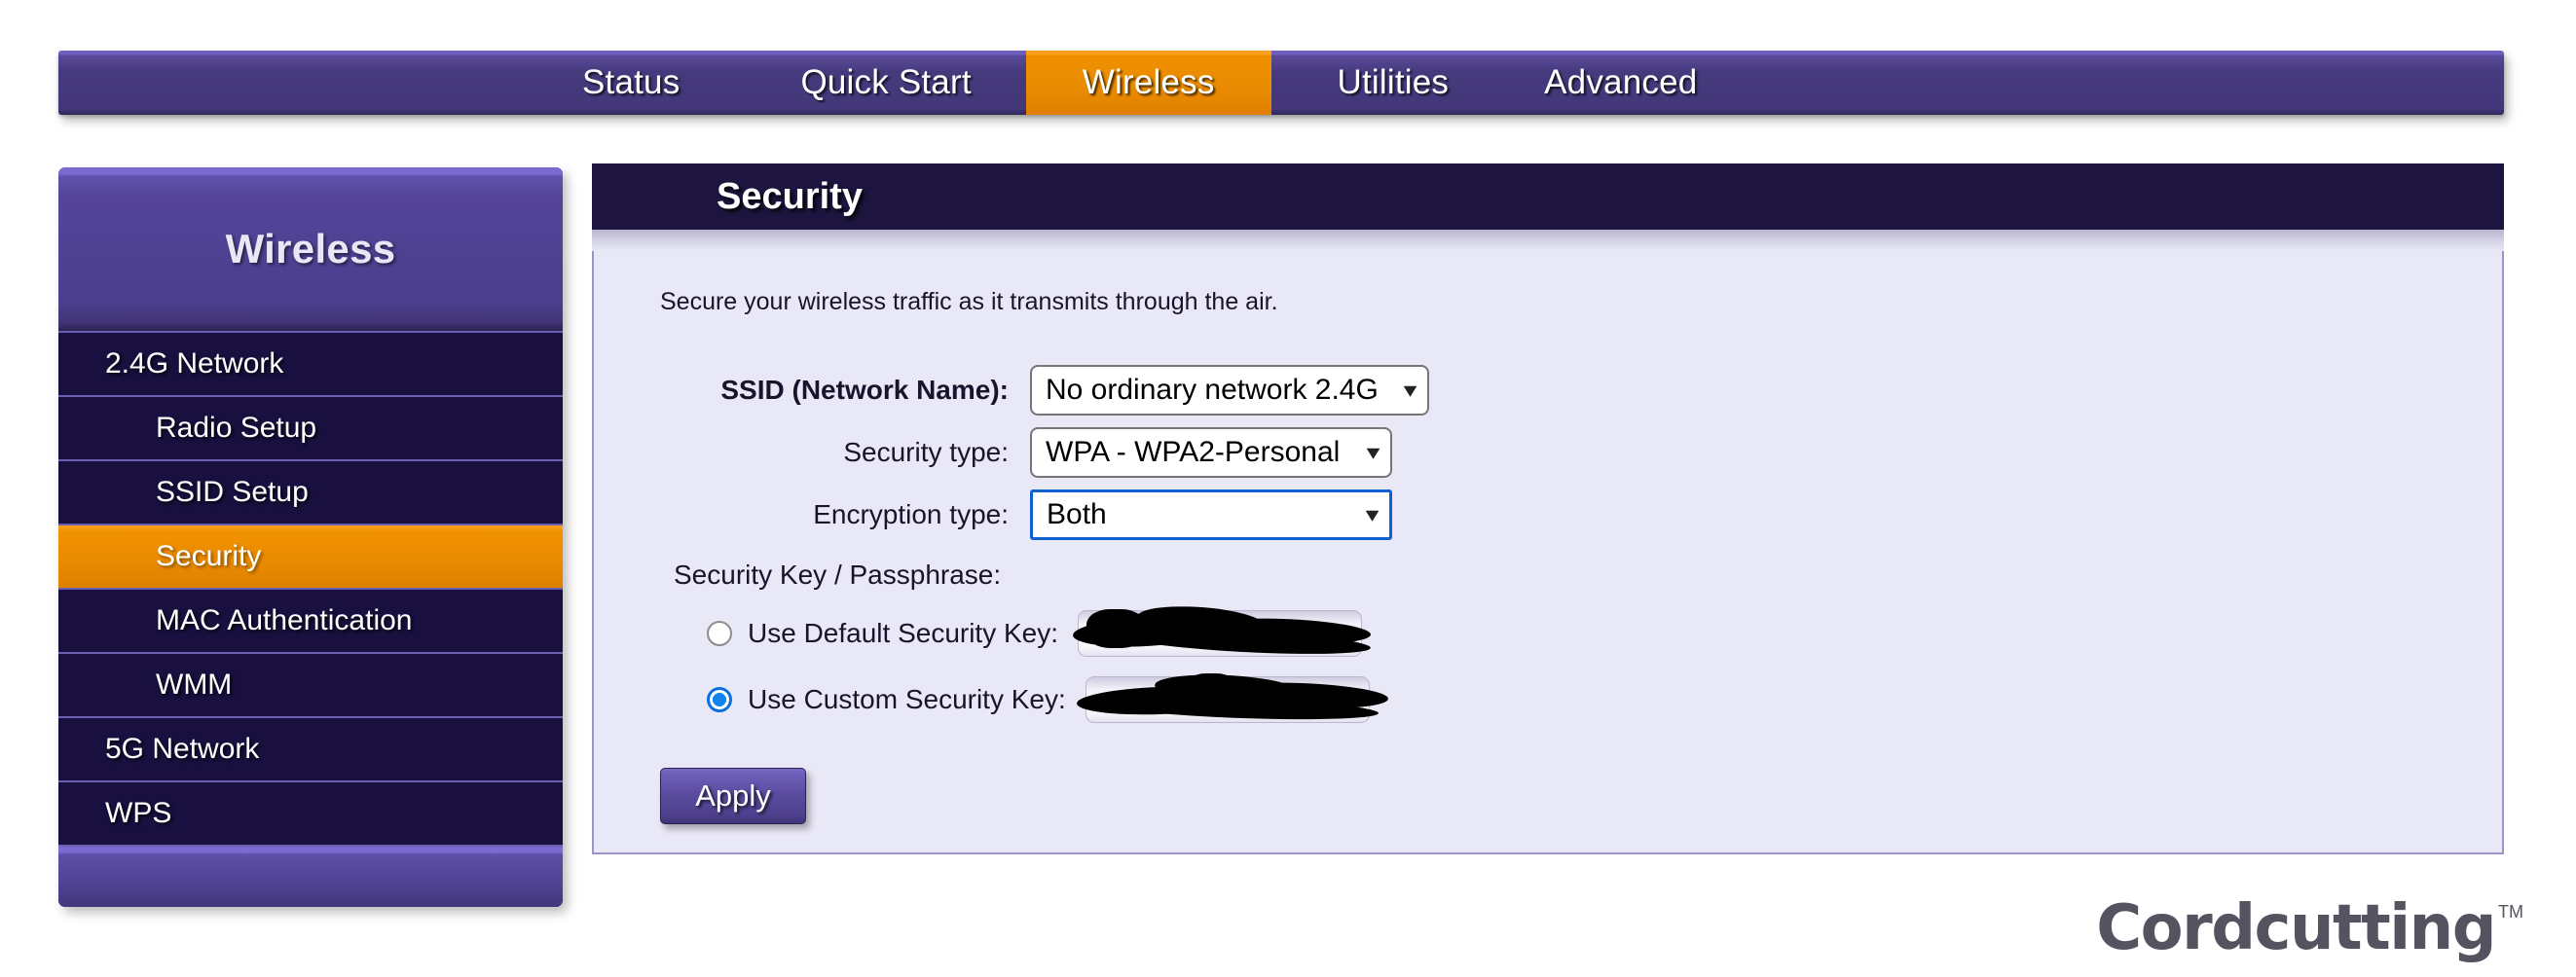 The height and width of the screenshot is (977, 2576). Describe the element at coordinates (306, 83) in the screenshot. I see `nav-left-spacer` at that location.